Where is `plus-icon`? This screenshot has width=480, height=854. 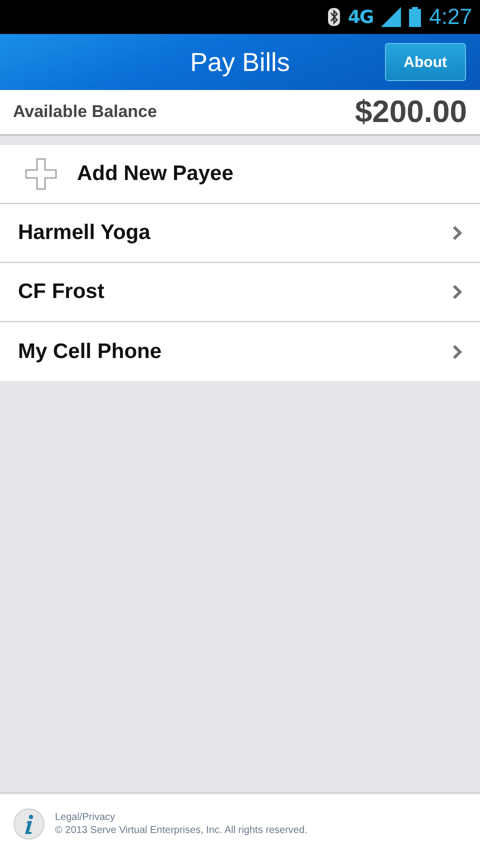
plus-icon is located at coordinates (41, 174).